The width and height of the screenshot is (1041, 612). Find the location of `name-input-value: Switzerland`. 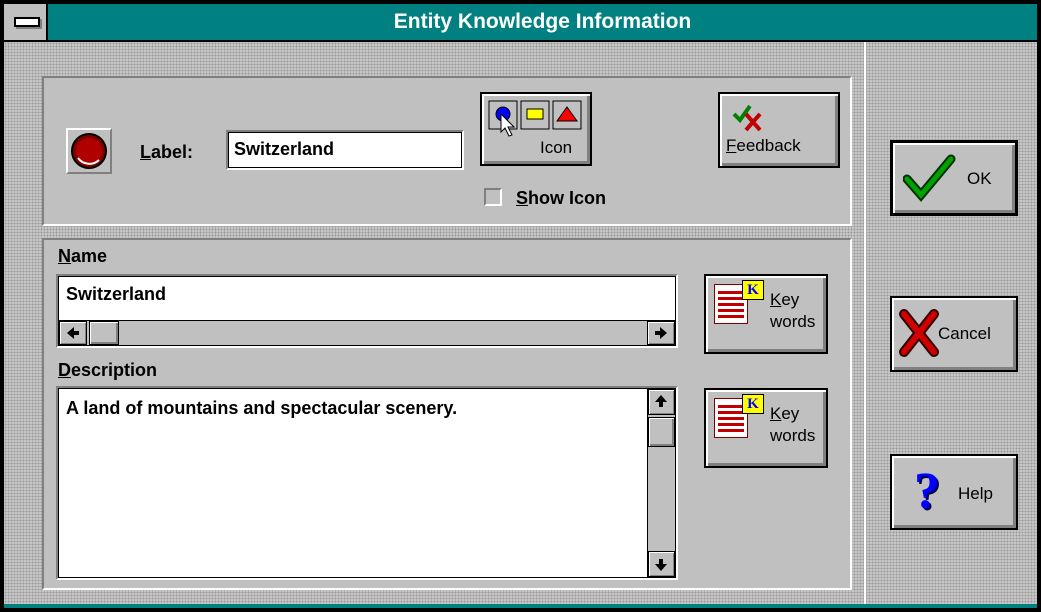

name-input-value: Switzerland is located at coordinates (116, 294).